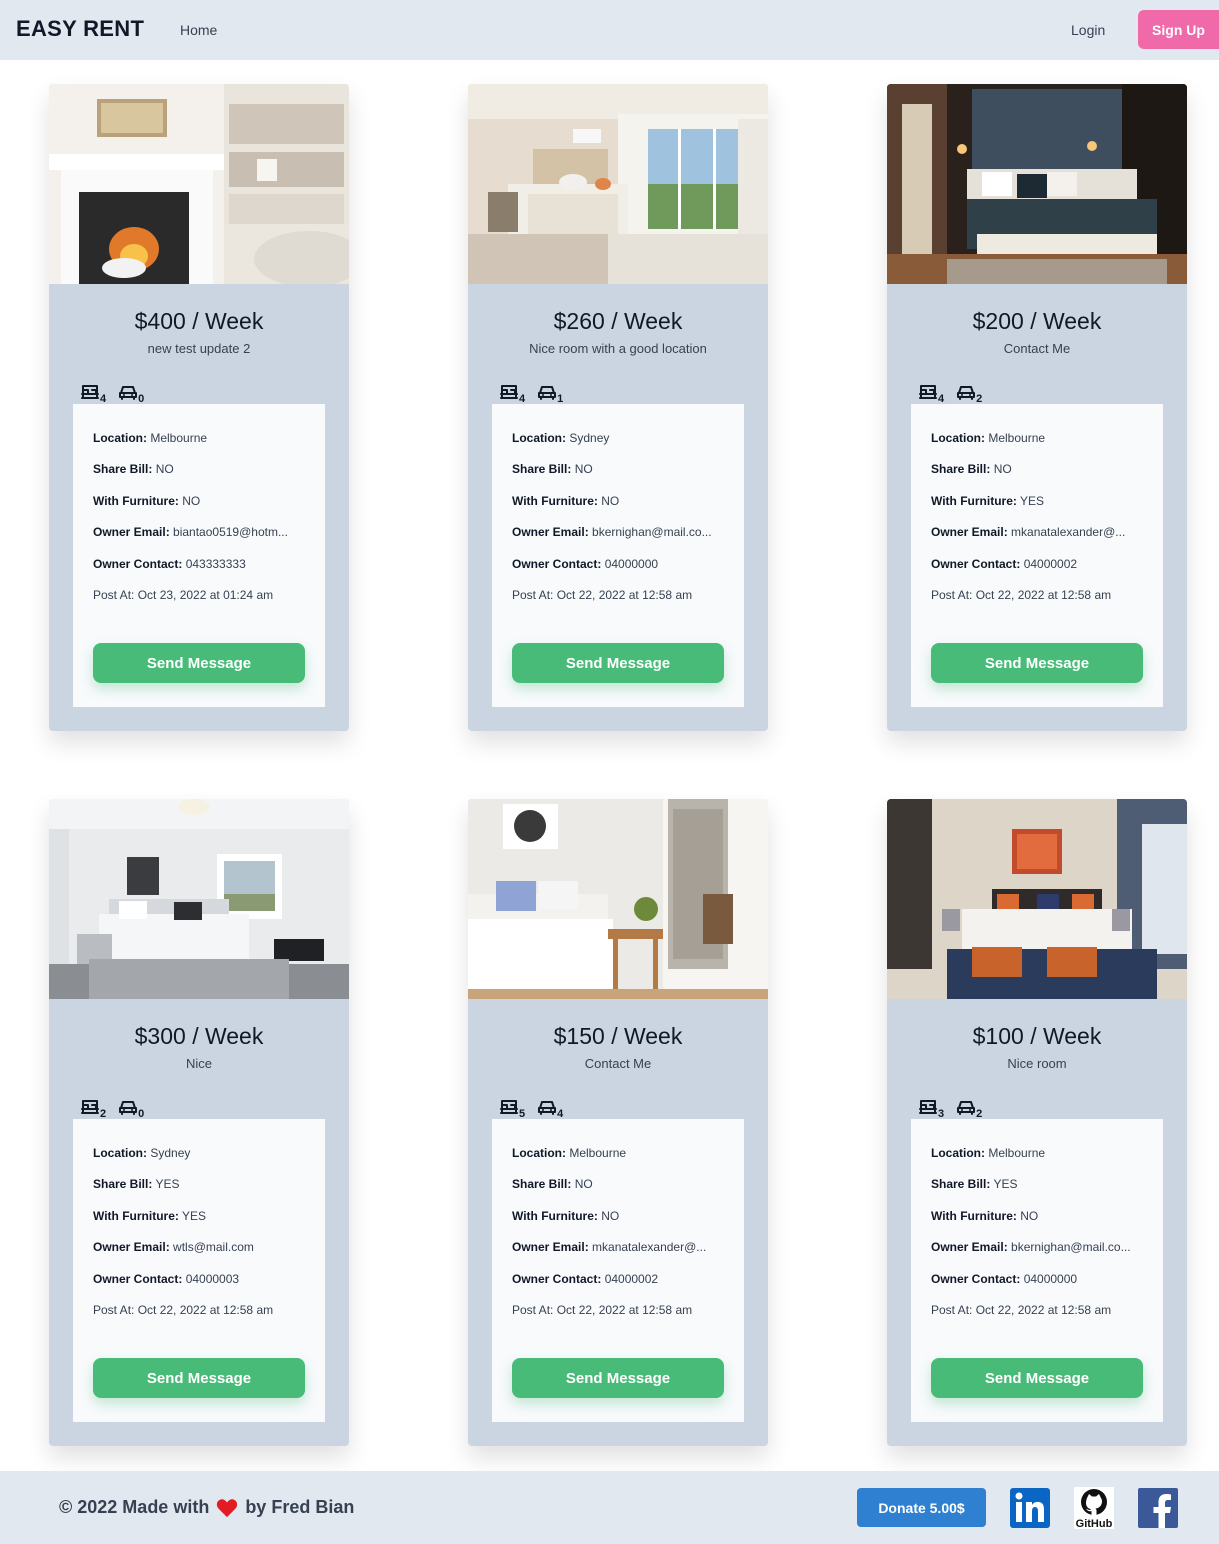 This screenshot has width=1219, height=1544. What do you see at coordinates (173, 1247) in the screenshot?
I see `owner-email-row: Owner Email: wtls@mail.com` at bounding box center [173, 1247].